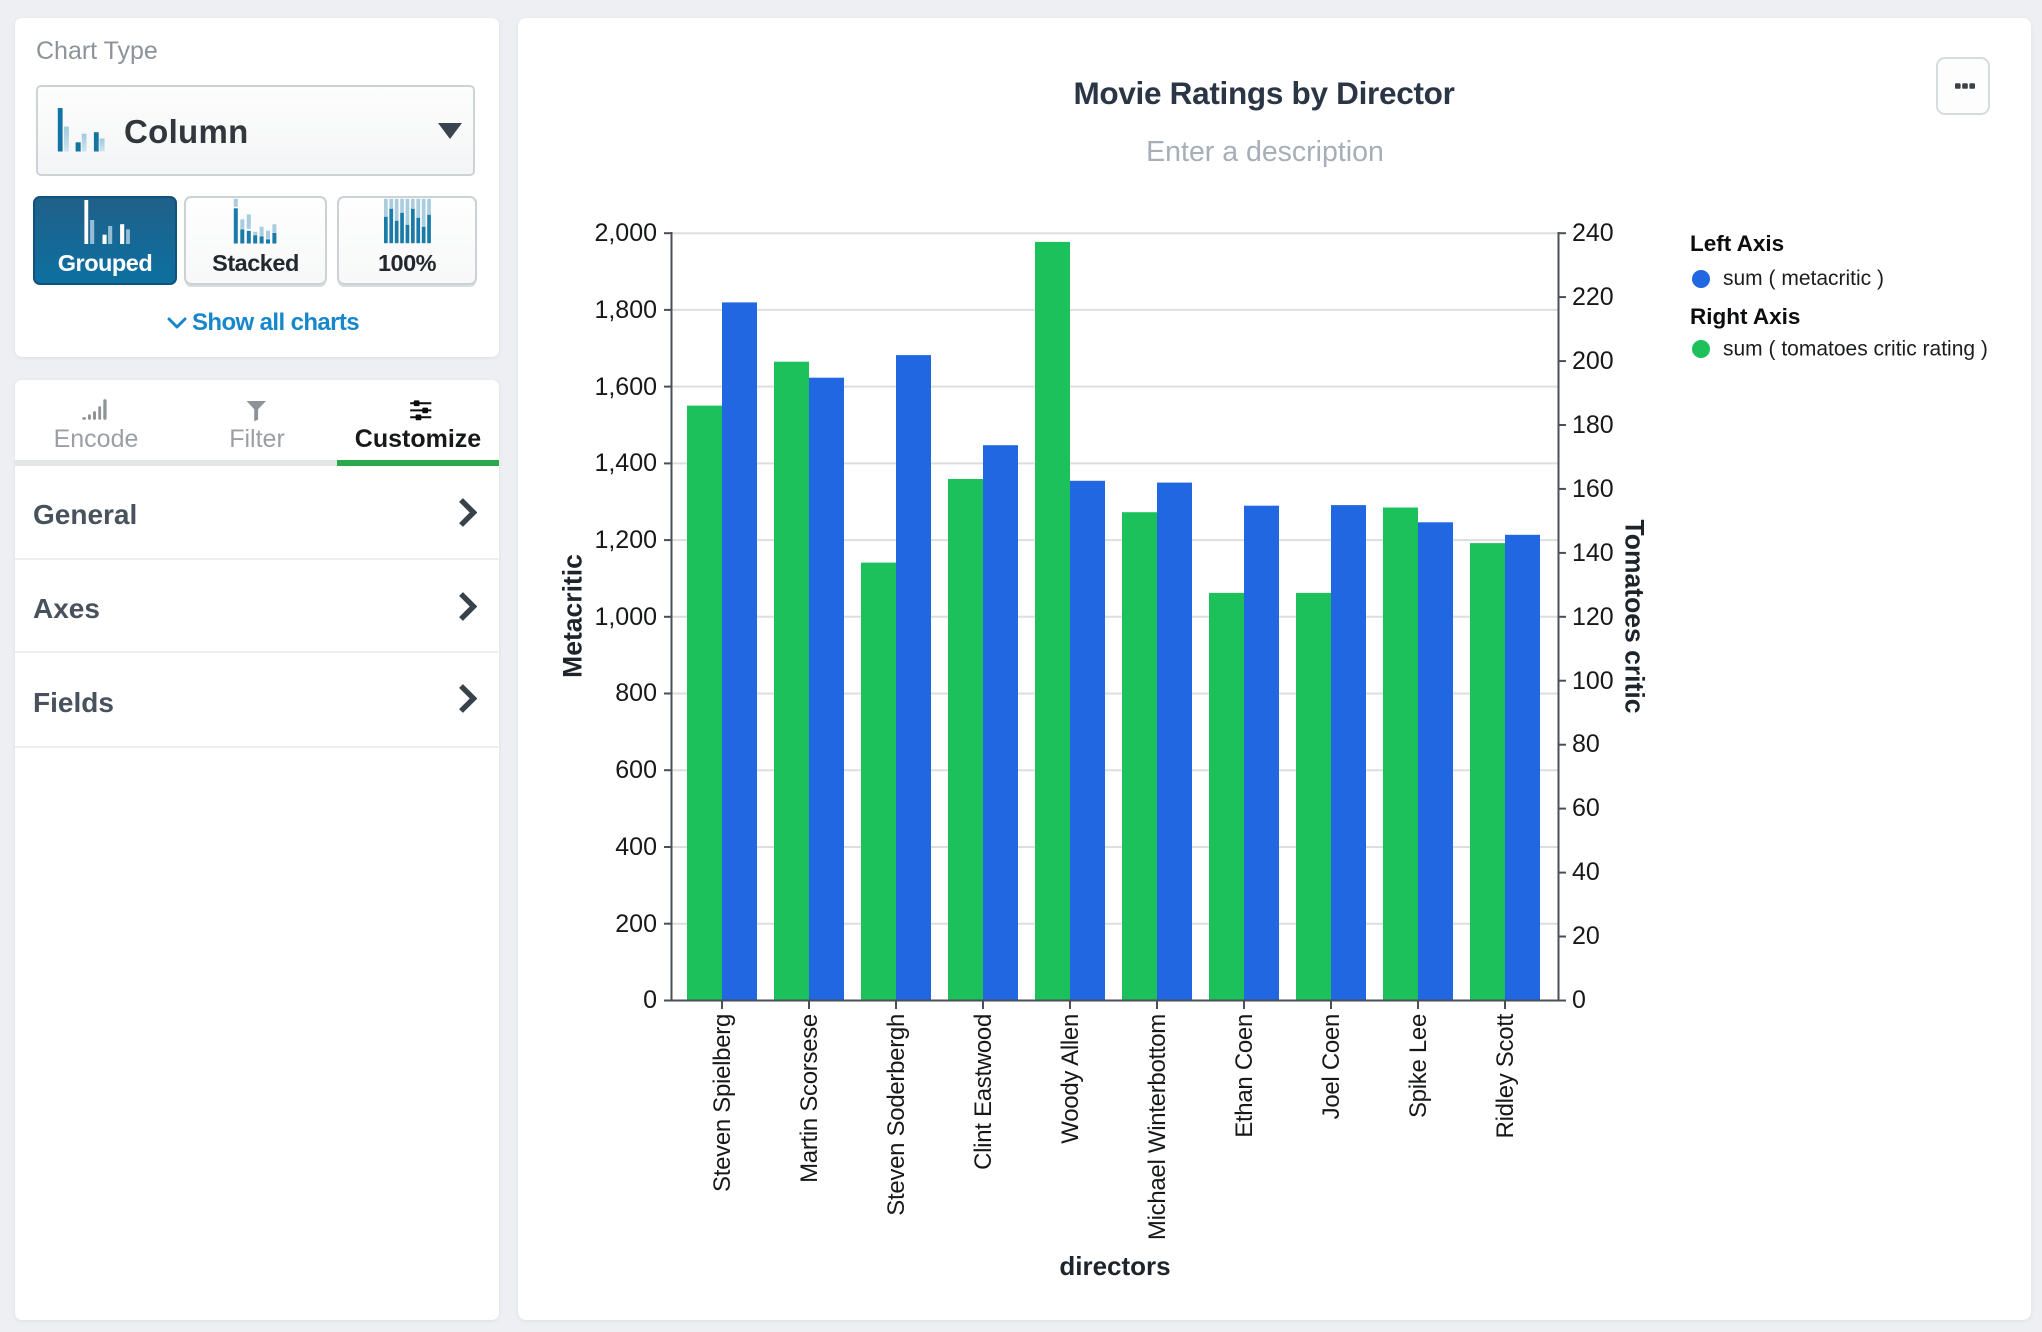 The height and width of the screenshot is (1332, 2042). Describe the element at coordinates (1593, 425) in the screenshot. I see `svg-text: 180` at that location.